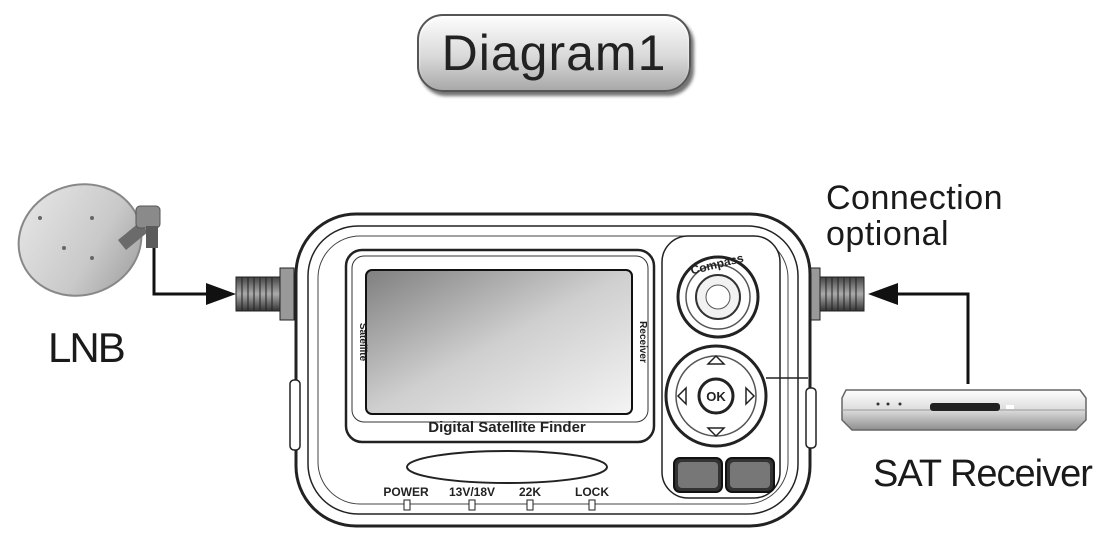 The height and width of the screenshot is (542, 1093). What do you see at coordinates (530, 492) in the screenshot?
I see `indicator-label: 22K` at bounding box center [530, 492].